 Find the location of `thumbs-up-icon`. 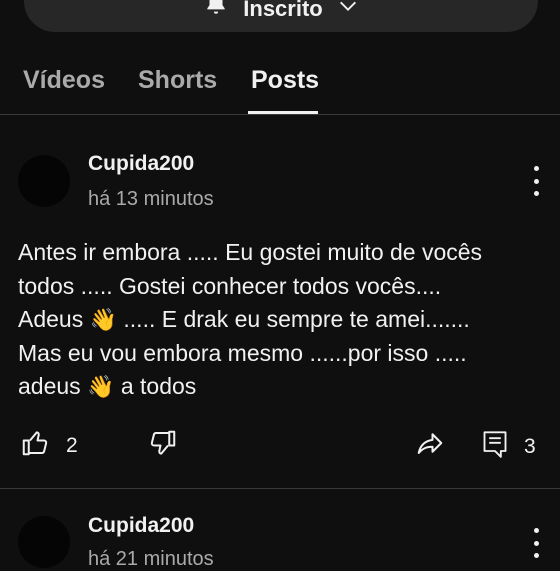

thumbs-up-icon is located at coordinates (35, 445).